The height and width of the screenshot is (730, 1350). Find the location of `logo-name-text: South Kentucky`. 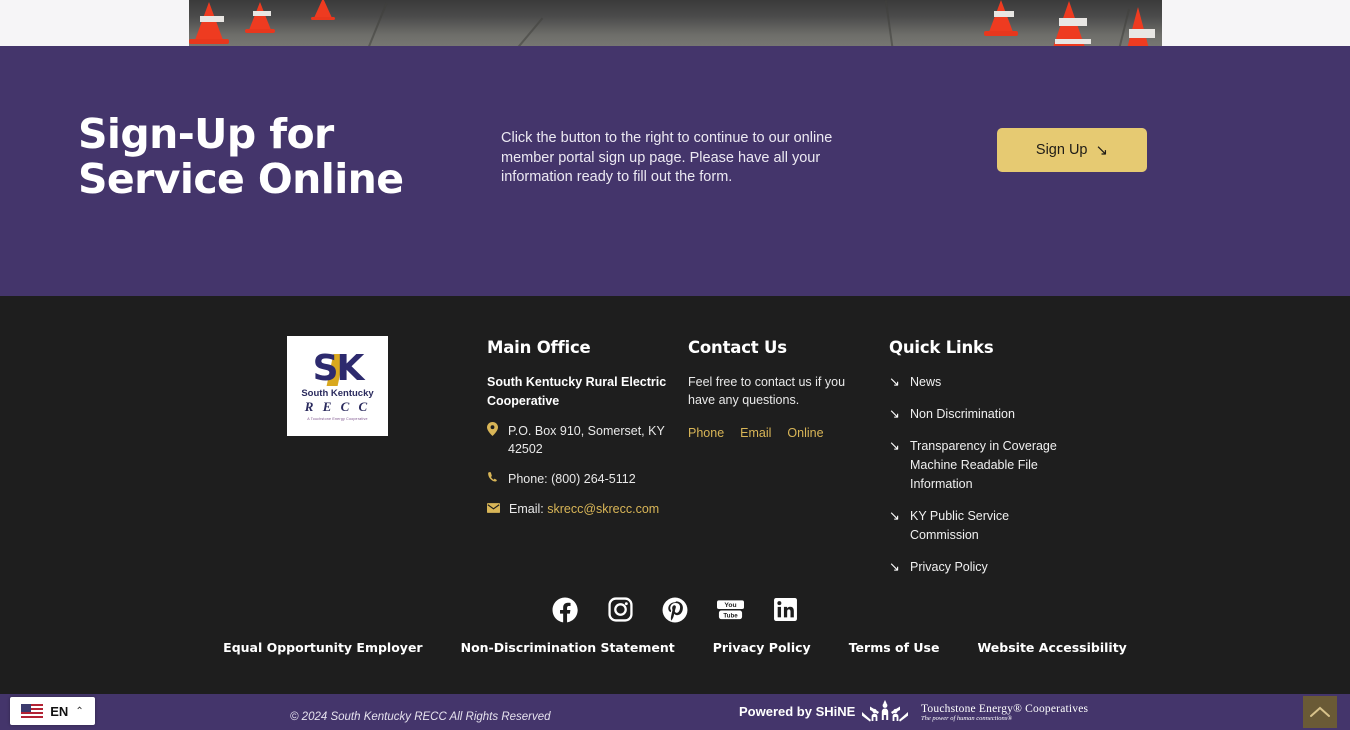

logo-name-text: South Kentucky is located at coordinates (337, 393).